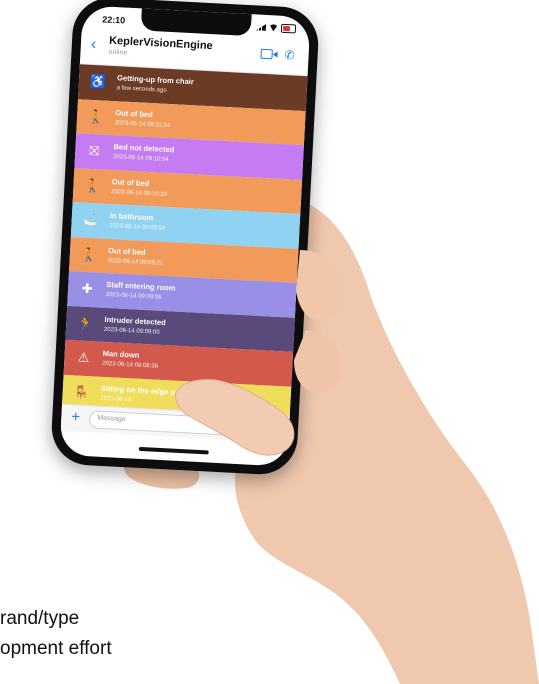 The image size is (539, 684). What do you see at coordinates (130, 365) in the screenshot?
I see `event-time: 2023-06-14 09:08:36` at bounding box center [130, 365].